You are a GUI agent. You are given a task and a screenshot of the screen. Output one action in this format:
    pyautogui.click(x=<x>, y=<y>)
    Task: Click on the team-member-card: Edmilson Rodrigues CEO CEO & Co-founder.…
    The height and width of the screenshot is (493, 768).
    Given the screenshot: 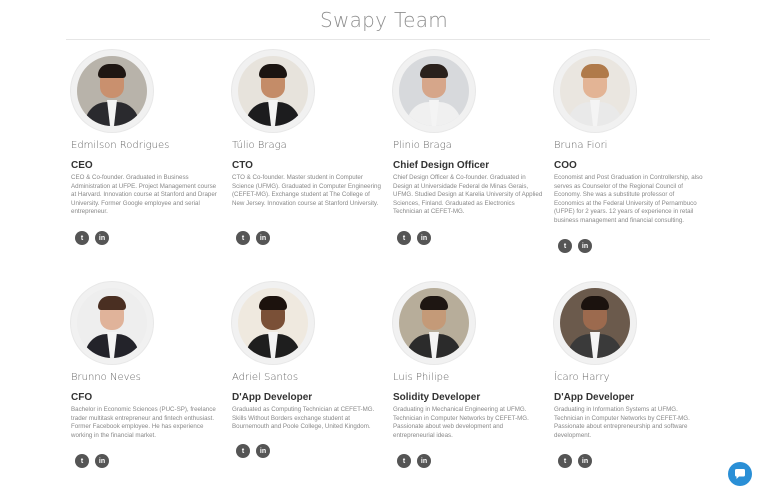 What is the action you would take?
    pyautogui.click(x=150, y=163)
    